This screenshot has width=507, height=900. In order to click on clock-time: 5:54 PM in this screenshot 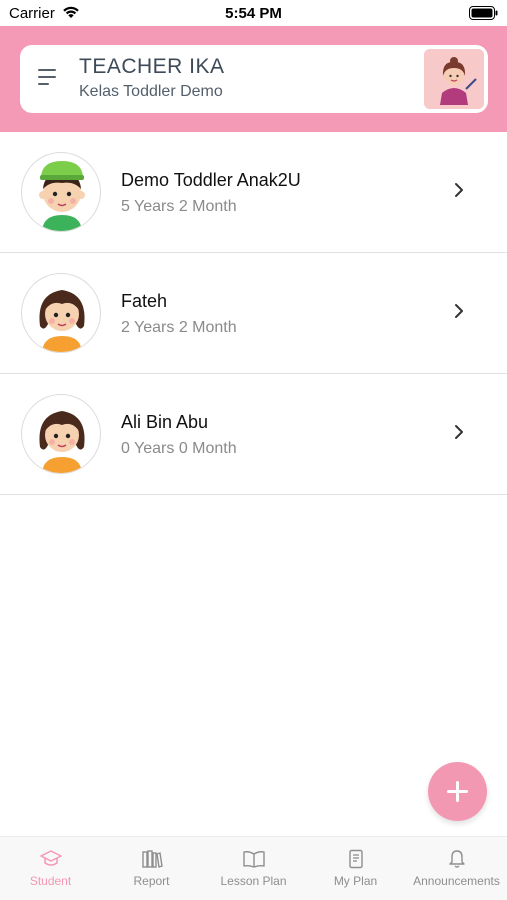, I will do `click(253, 13)`.